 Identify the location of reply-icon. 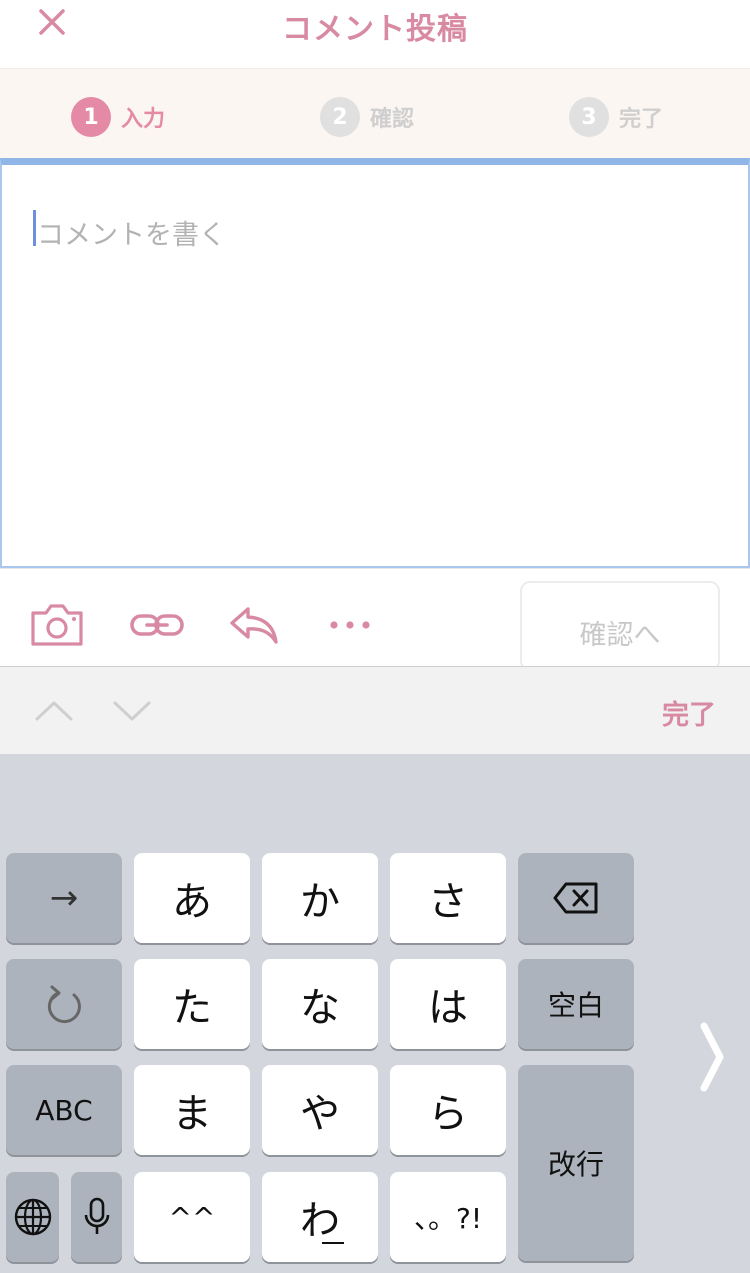
(254, 625).